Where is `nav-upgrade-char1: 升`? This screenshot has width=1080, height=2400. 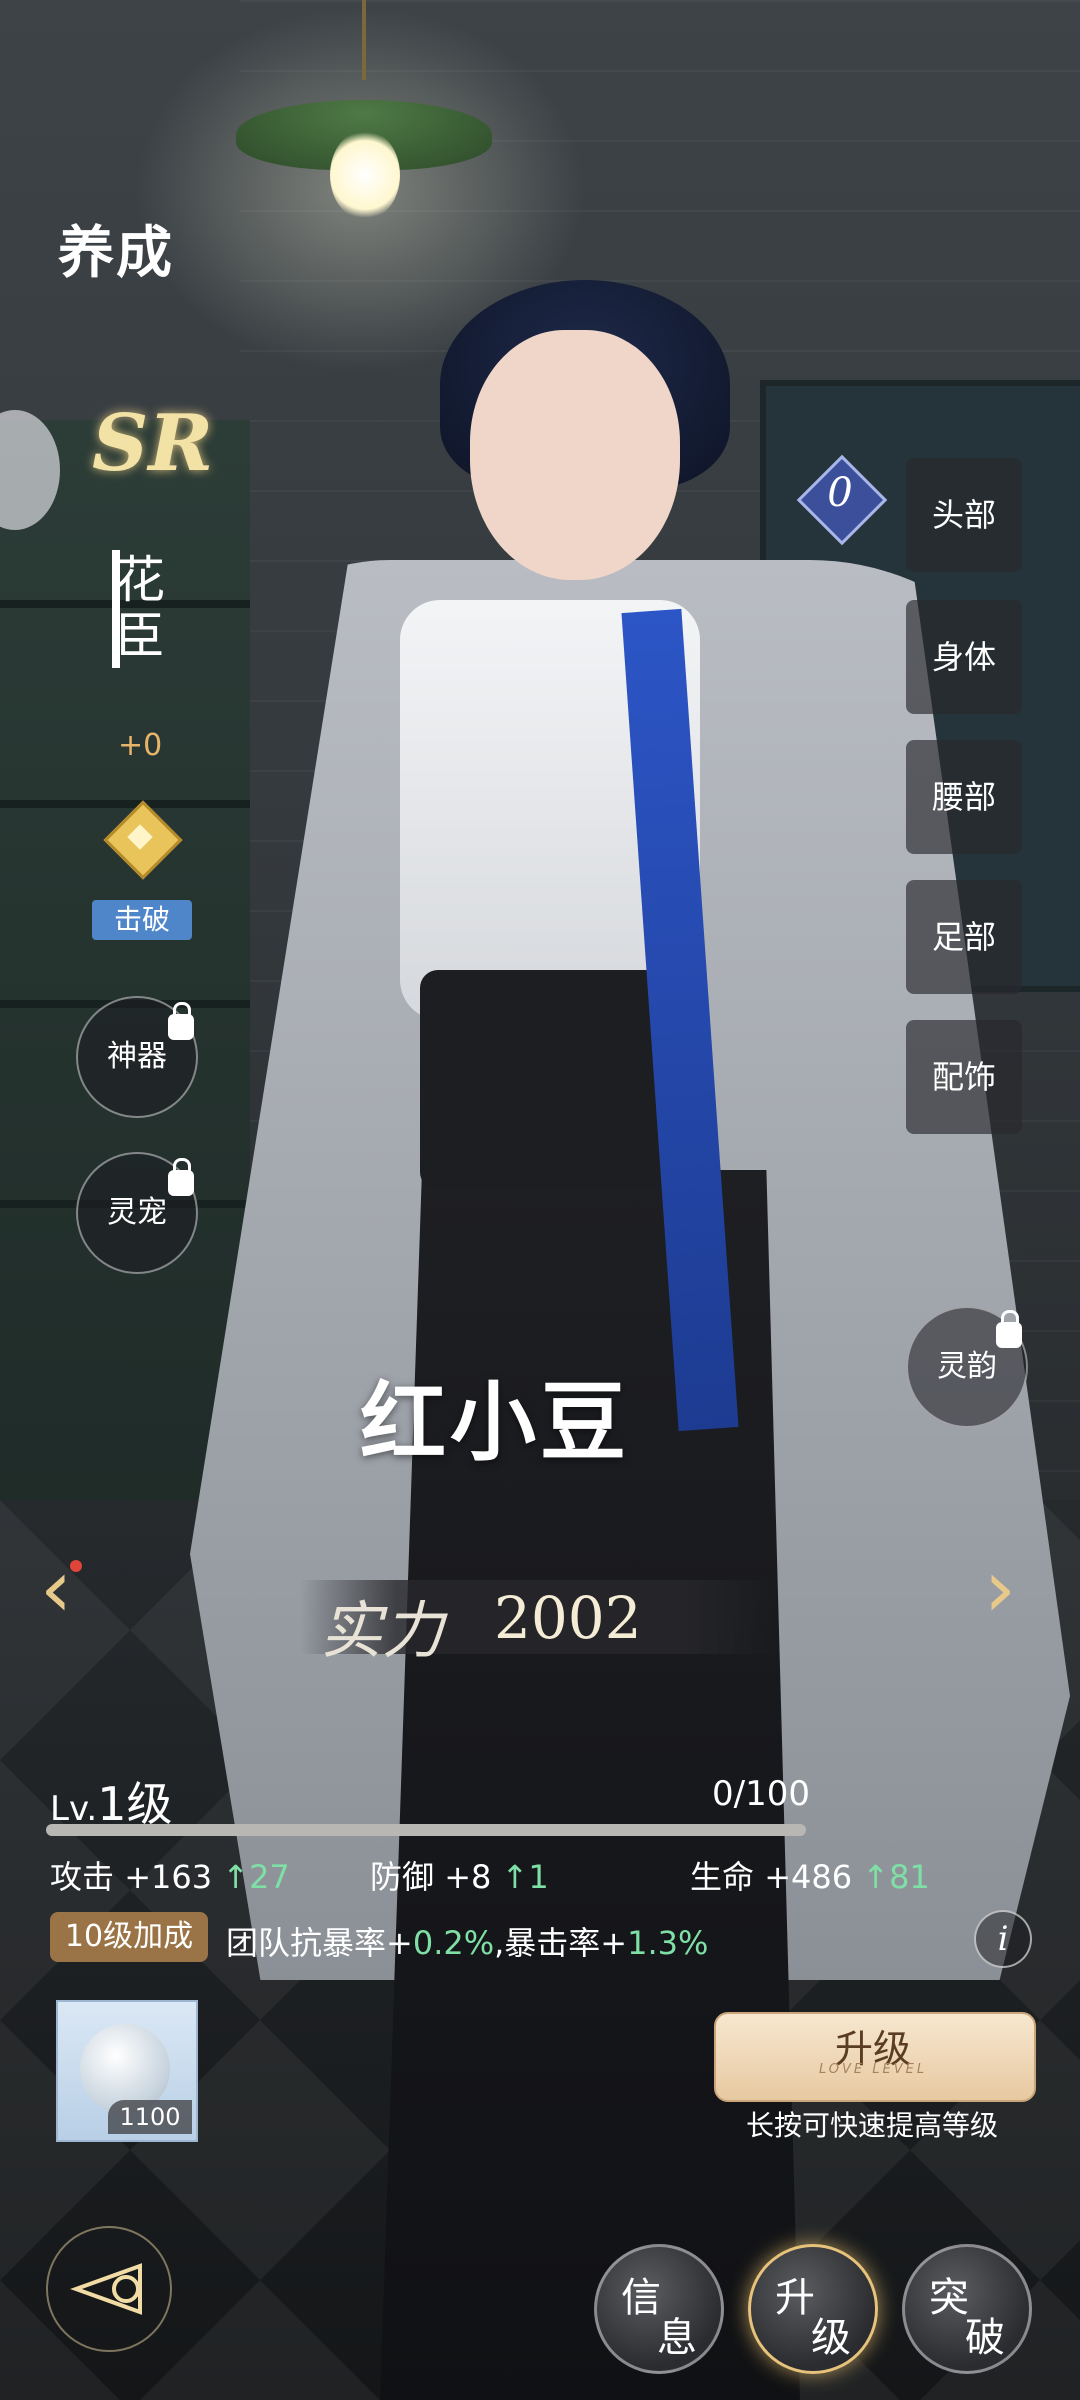
nav-upgrade-char1: 升 is located at coordinates (795, 2298).